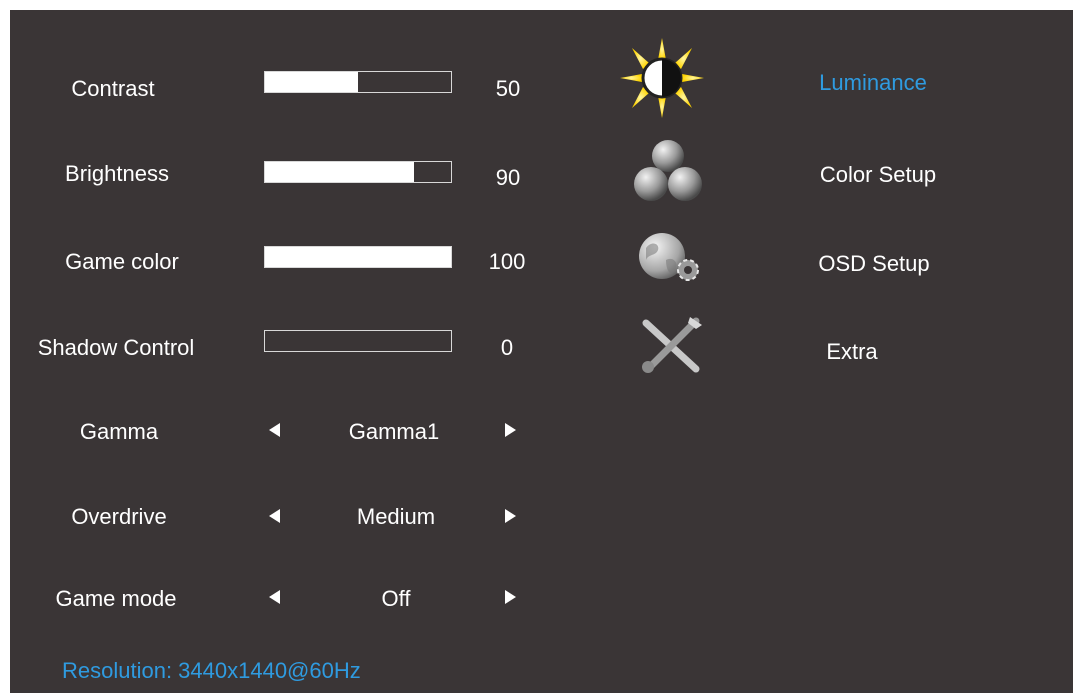  I want to click on game-mode-label: Game mode, so click(116, 598).